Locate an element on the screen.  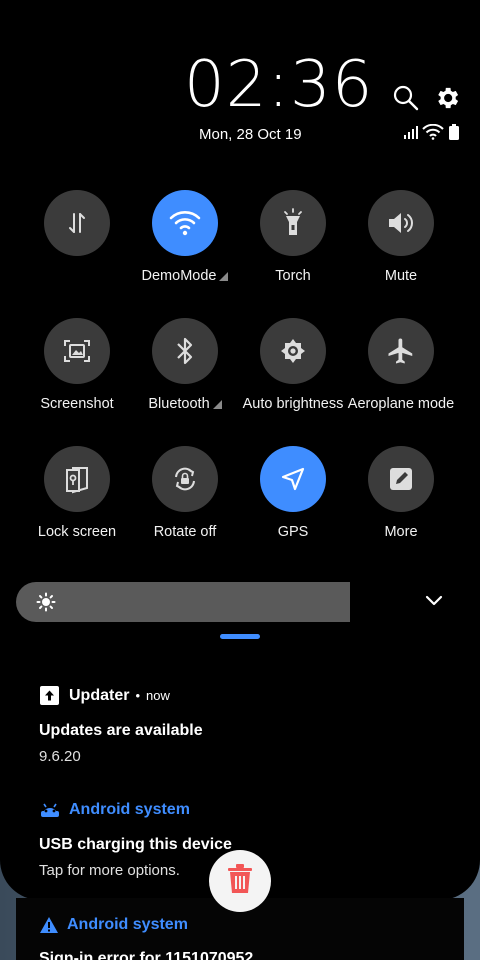
wifi-status-icon is located at coordinates (433, 132).